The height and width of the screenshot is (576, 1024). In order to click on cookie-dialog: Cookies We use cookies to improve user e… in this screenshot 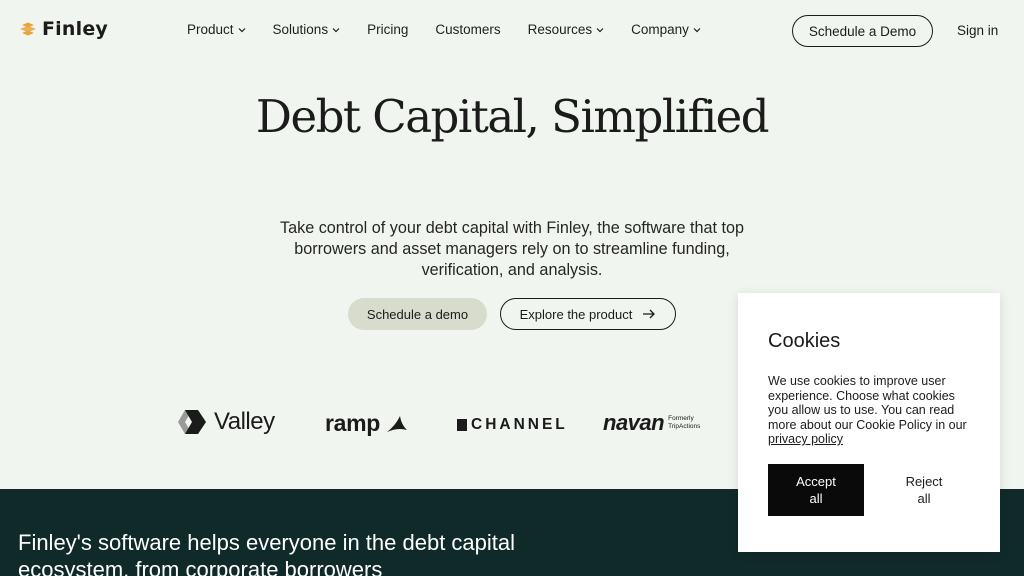, I will do `click(869, 422)`.